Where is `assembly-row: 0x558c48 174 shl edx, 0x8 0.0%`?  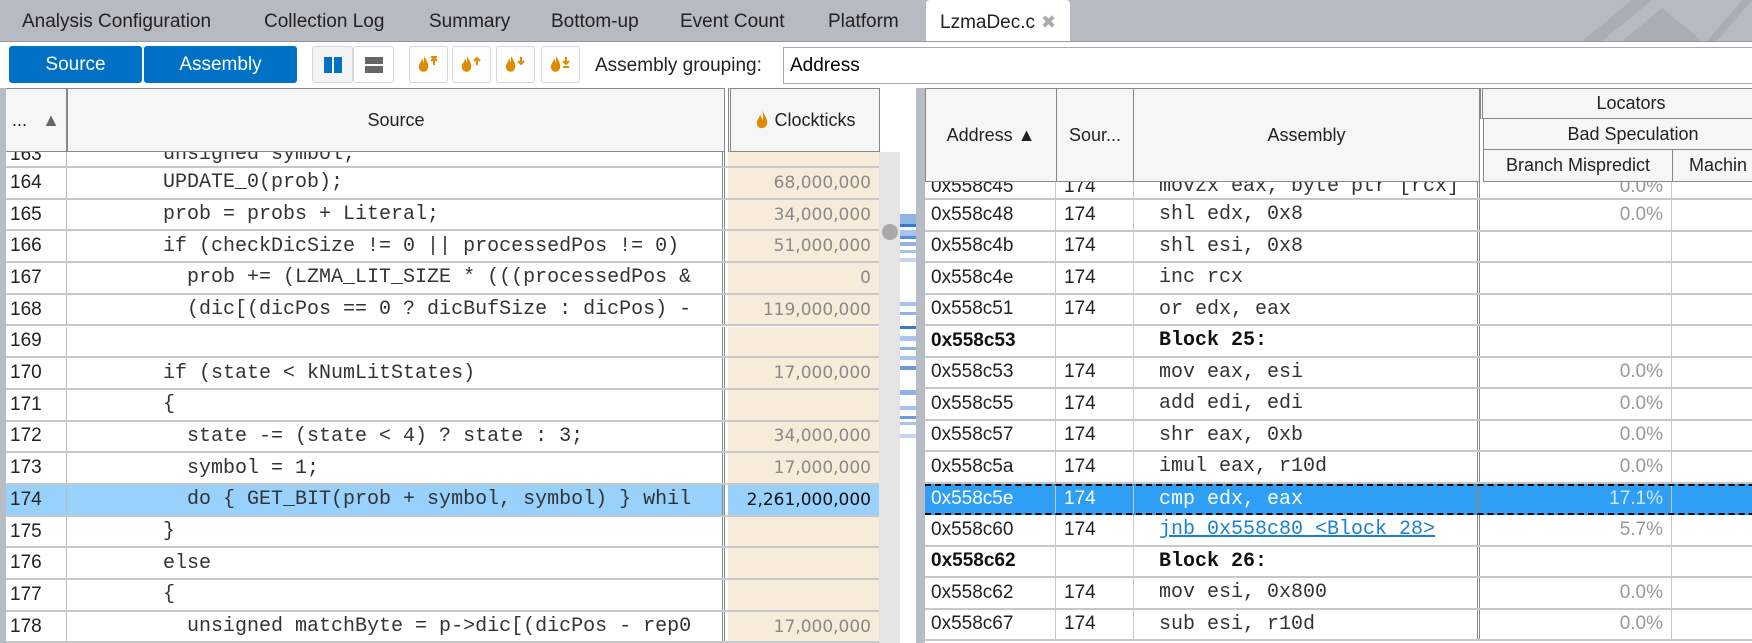 assembly-row: 0x558c48 174 shl edx, 0x8 0.0% is located at coordinates (1338, 216).